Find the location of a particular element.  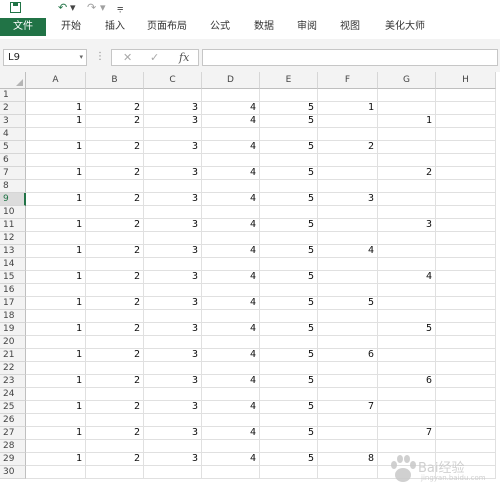

cancel-icon: ✕ is located at coordinates (127, 57).